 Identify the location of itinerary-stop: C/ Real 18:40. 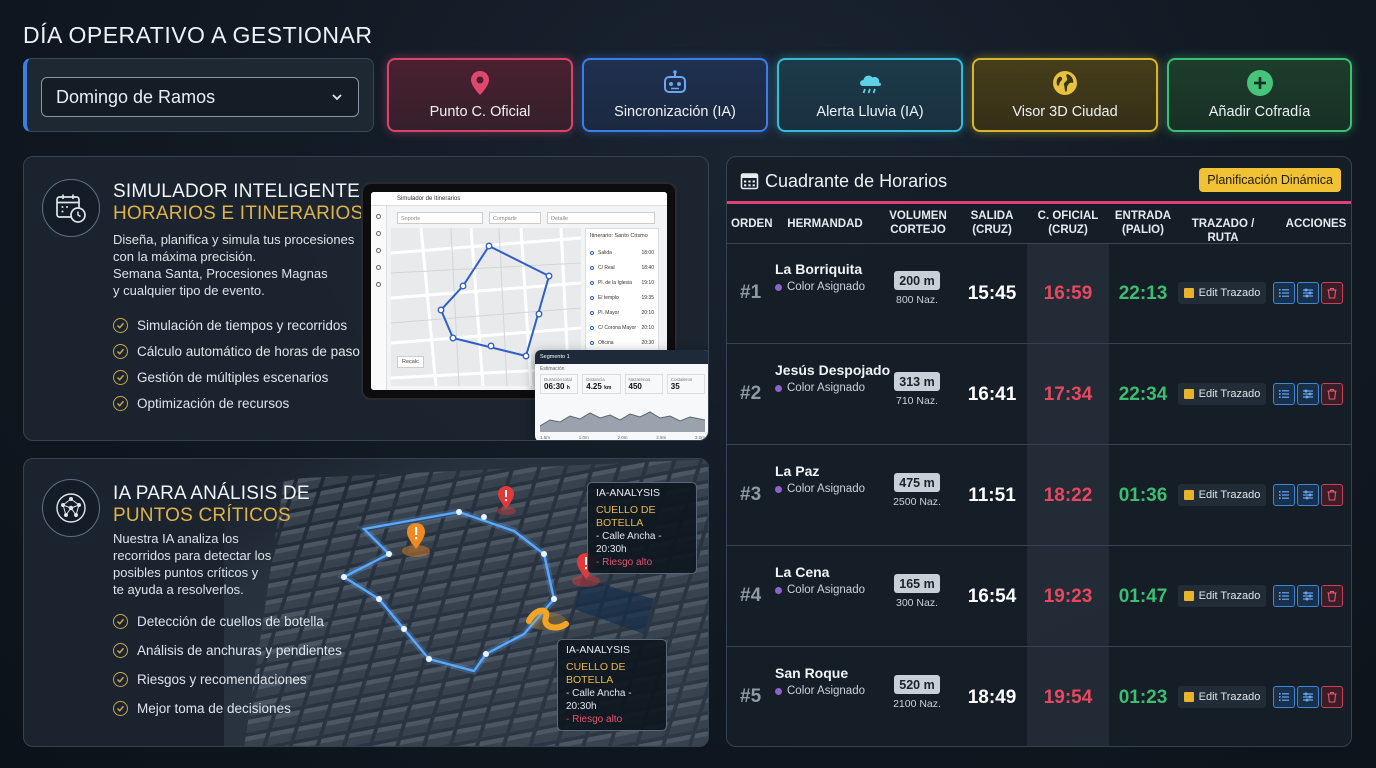
(622, 267).